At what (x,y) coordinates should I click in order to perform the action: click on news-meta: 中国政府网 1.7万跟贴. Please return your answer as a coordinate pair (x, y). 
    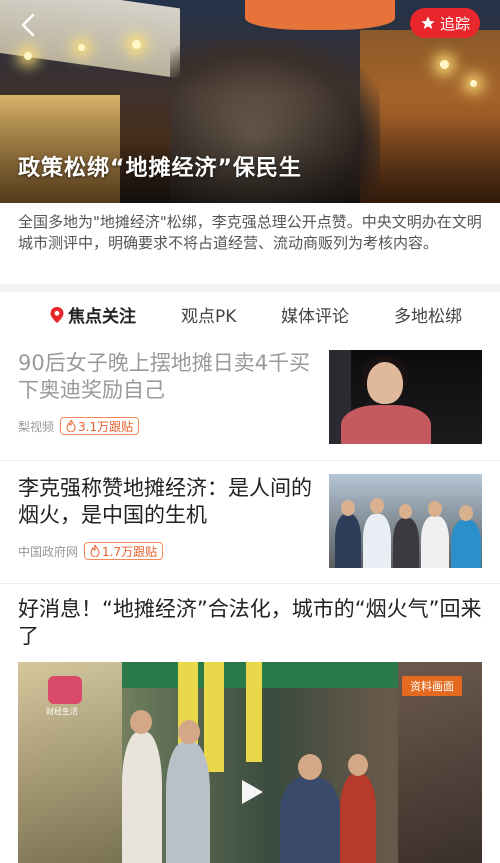
    Looking at the image, I should click on (91, 551).